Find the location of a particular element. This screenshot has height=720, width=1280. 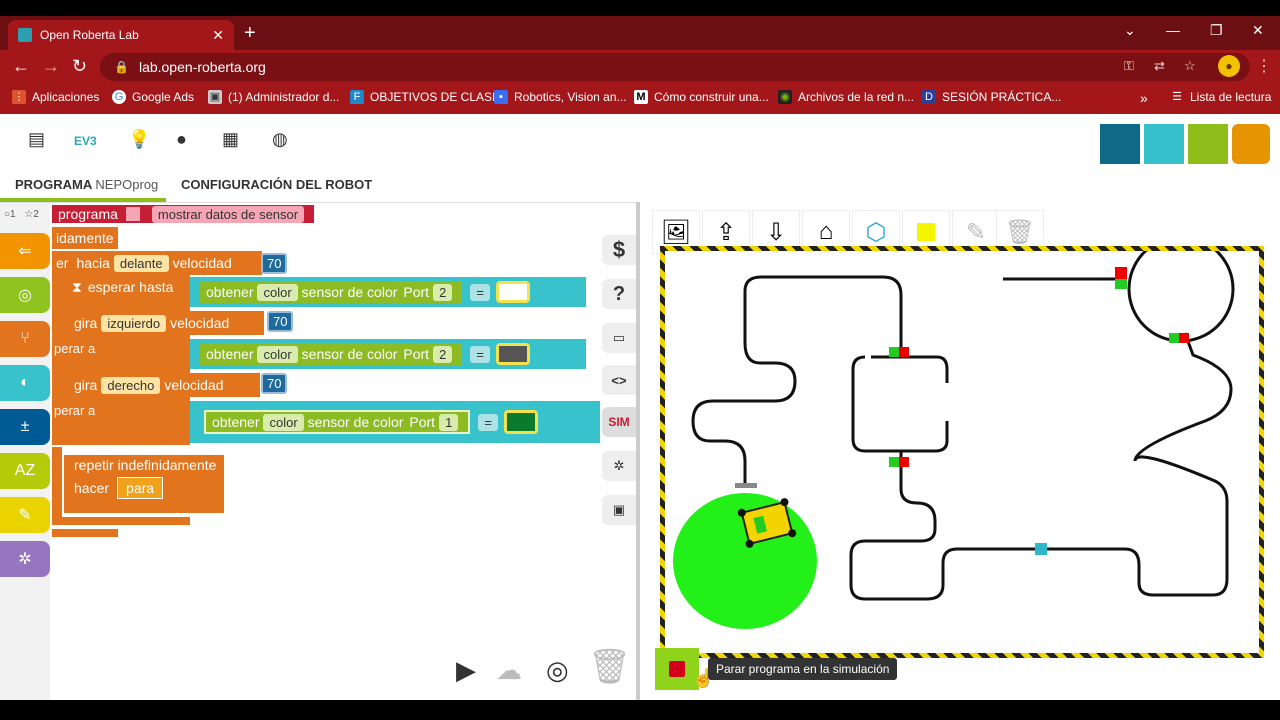

turn-left-block: gira izquierdo velocidad is located at coordinates (164, 323).